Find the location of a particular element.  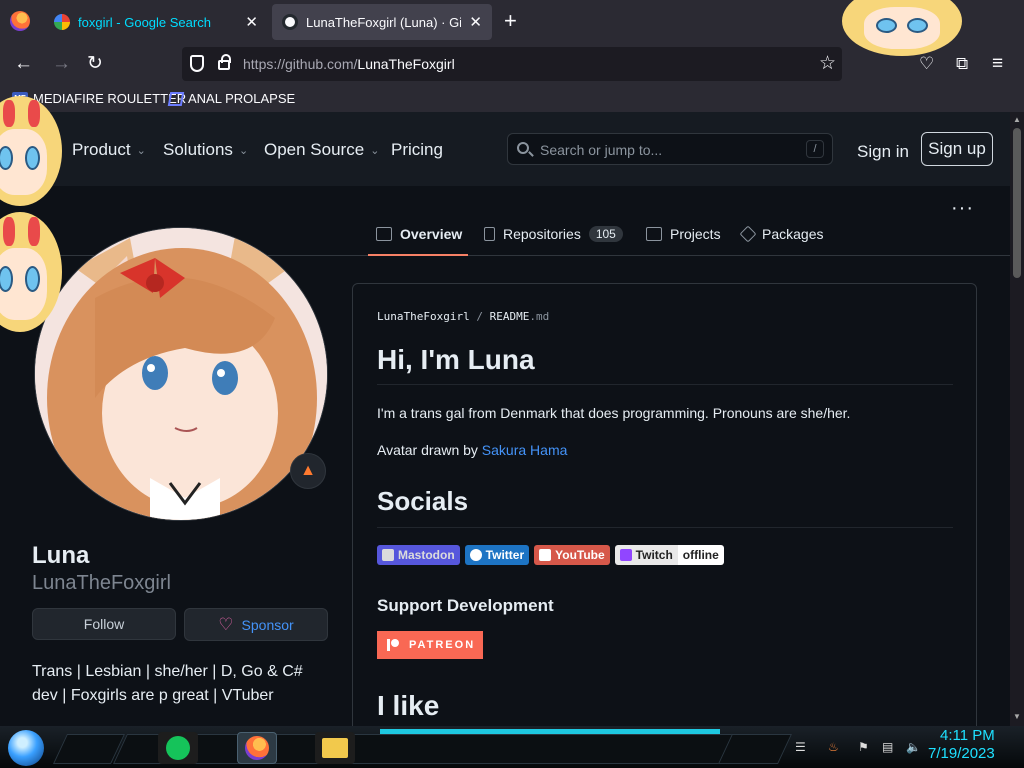

credit-prefix: Avatar drawn by is located at coordinates (429, 450).